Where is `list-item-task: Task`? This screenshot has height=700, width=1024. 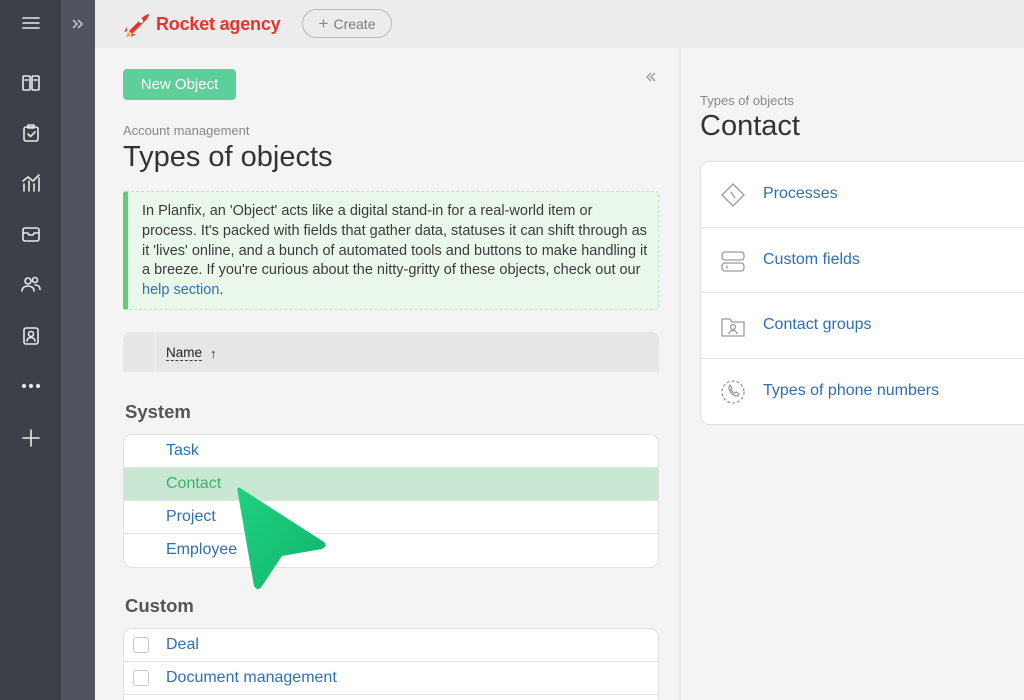
list-item-task: Task is located at coordinates (391, 451).